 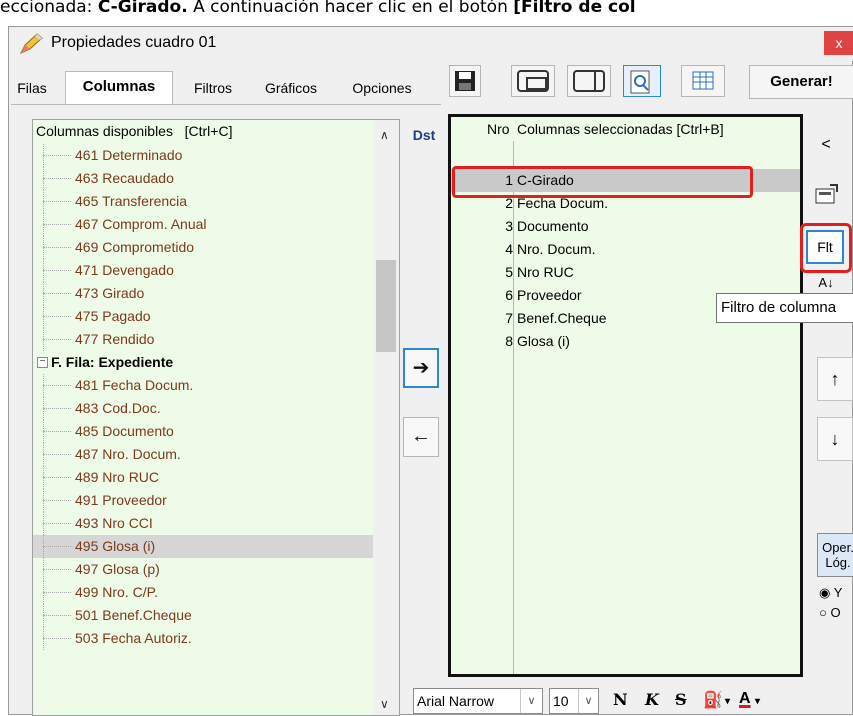 I want to click on tree-item: 499 Nro. C/P., so click(x=203, y=592).